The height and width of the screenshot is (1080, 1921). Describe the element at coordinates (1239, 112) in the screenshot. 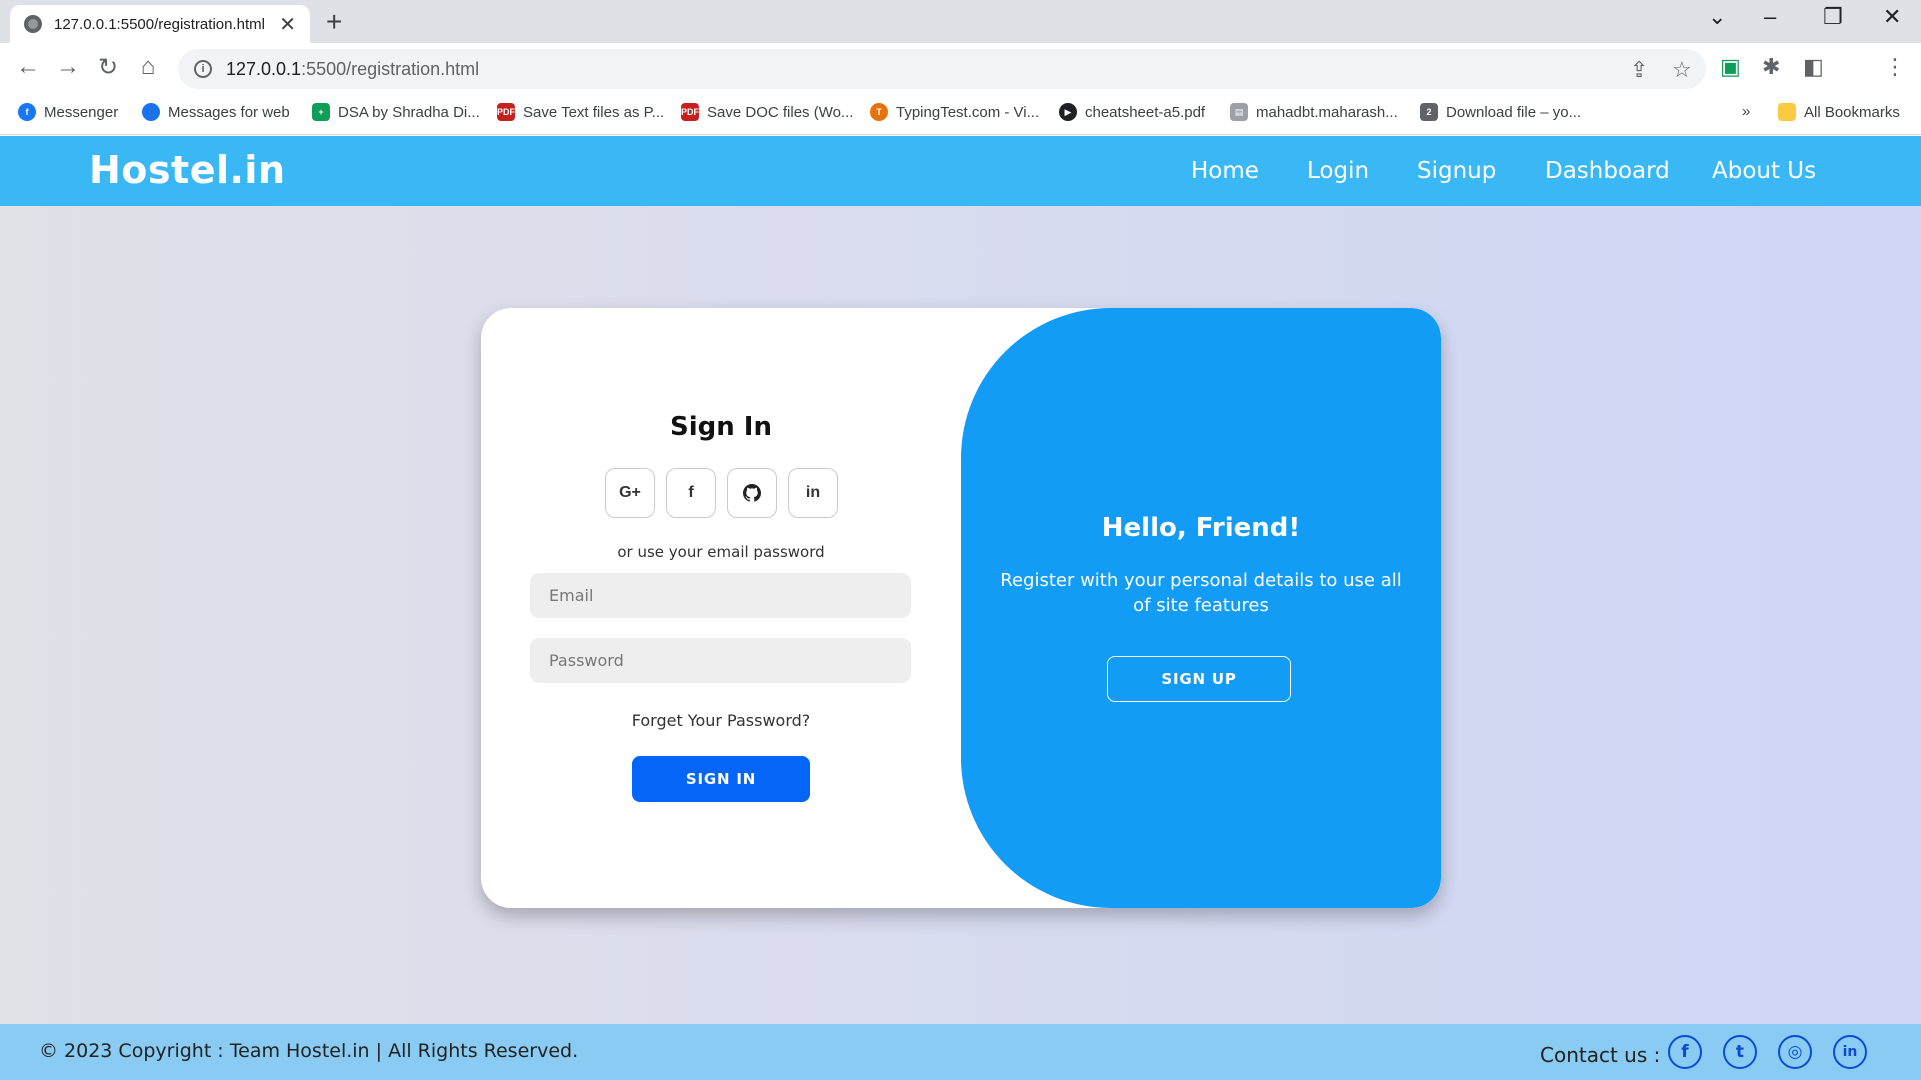

I see `document-icon: ▤` at that location.